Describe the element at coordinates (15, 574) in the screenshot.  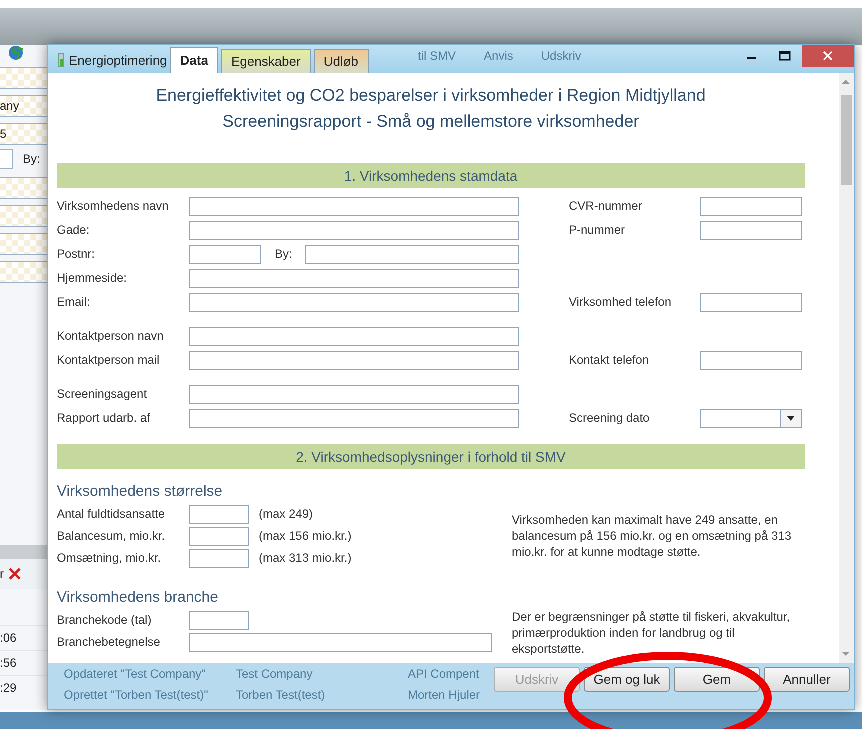
I see `delete-icon` at that location.